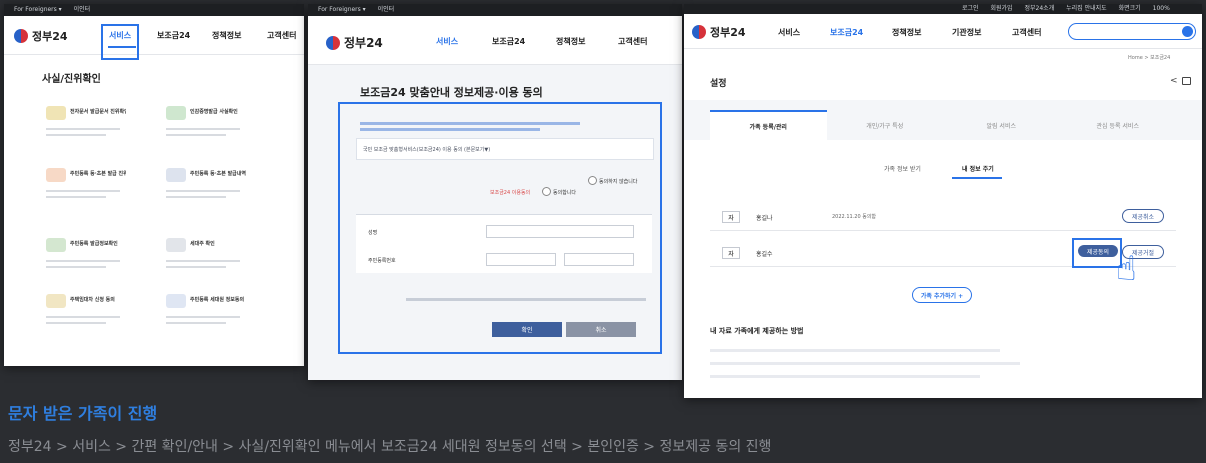 This screenshot has height=463, width=1206. What do you see at coordinates (1001, 8) in the screenshot?
I see `signup-link: 회원가입` at bounding box center [1001, 8].